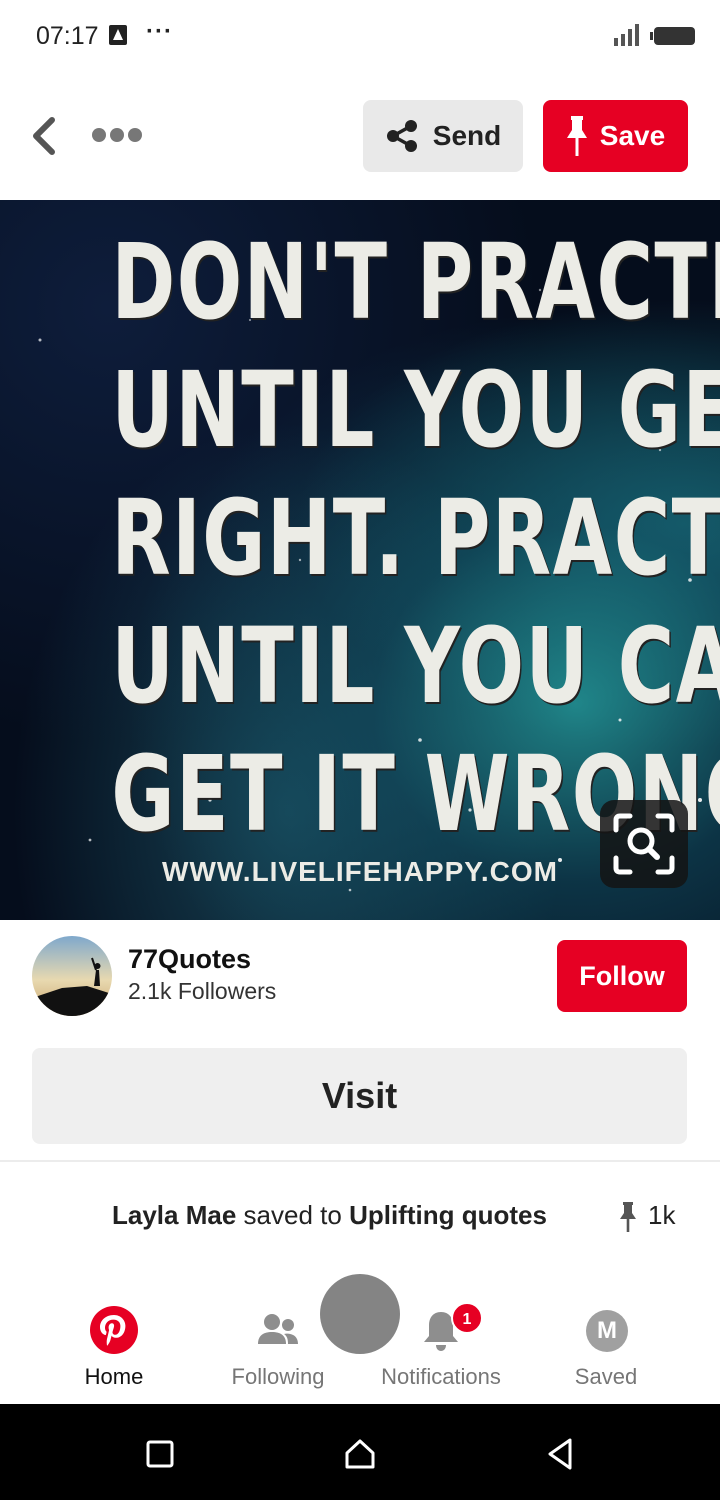  Describe the element at coordinates (278, 1376) in the screenshot. I see `nav-following-label: Following` at that location.